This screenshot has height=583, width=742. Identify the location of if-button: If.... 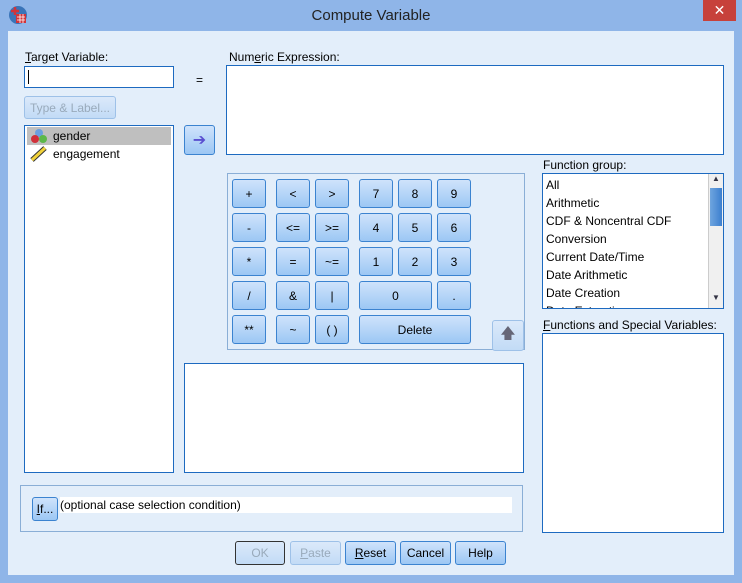
(45, 509).